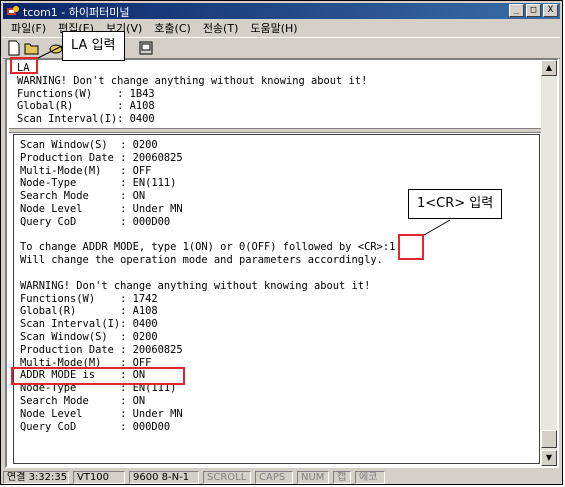 Image resolution: width=565 pixels, height=487 pixels. I want to click on status-port-settings: 9600 8-N-1, so click(164, 477).